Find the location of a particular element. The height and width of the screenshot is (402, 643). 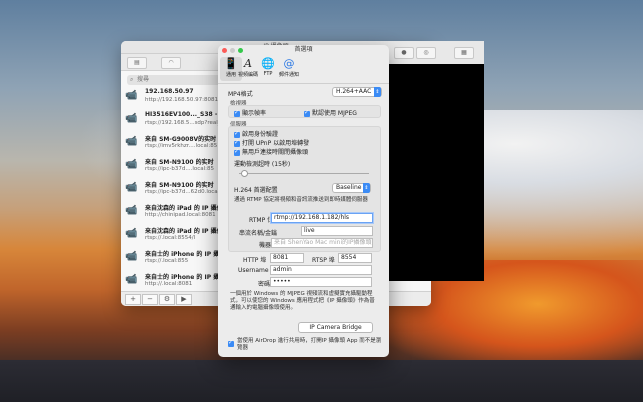

h264-profile-select: Baseline ⇕ is located at coordinates (351, 188).